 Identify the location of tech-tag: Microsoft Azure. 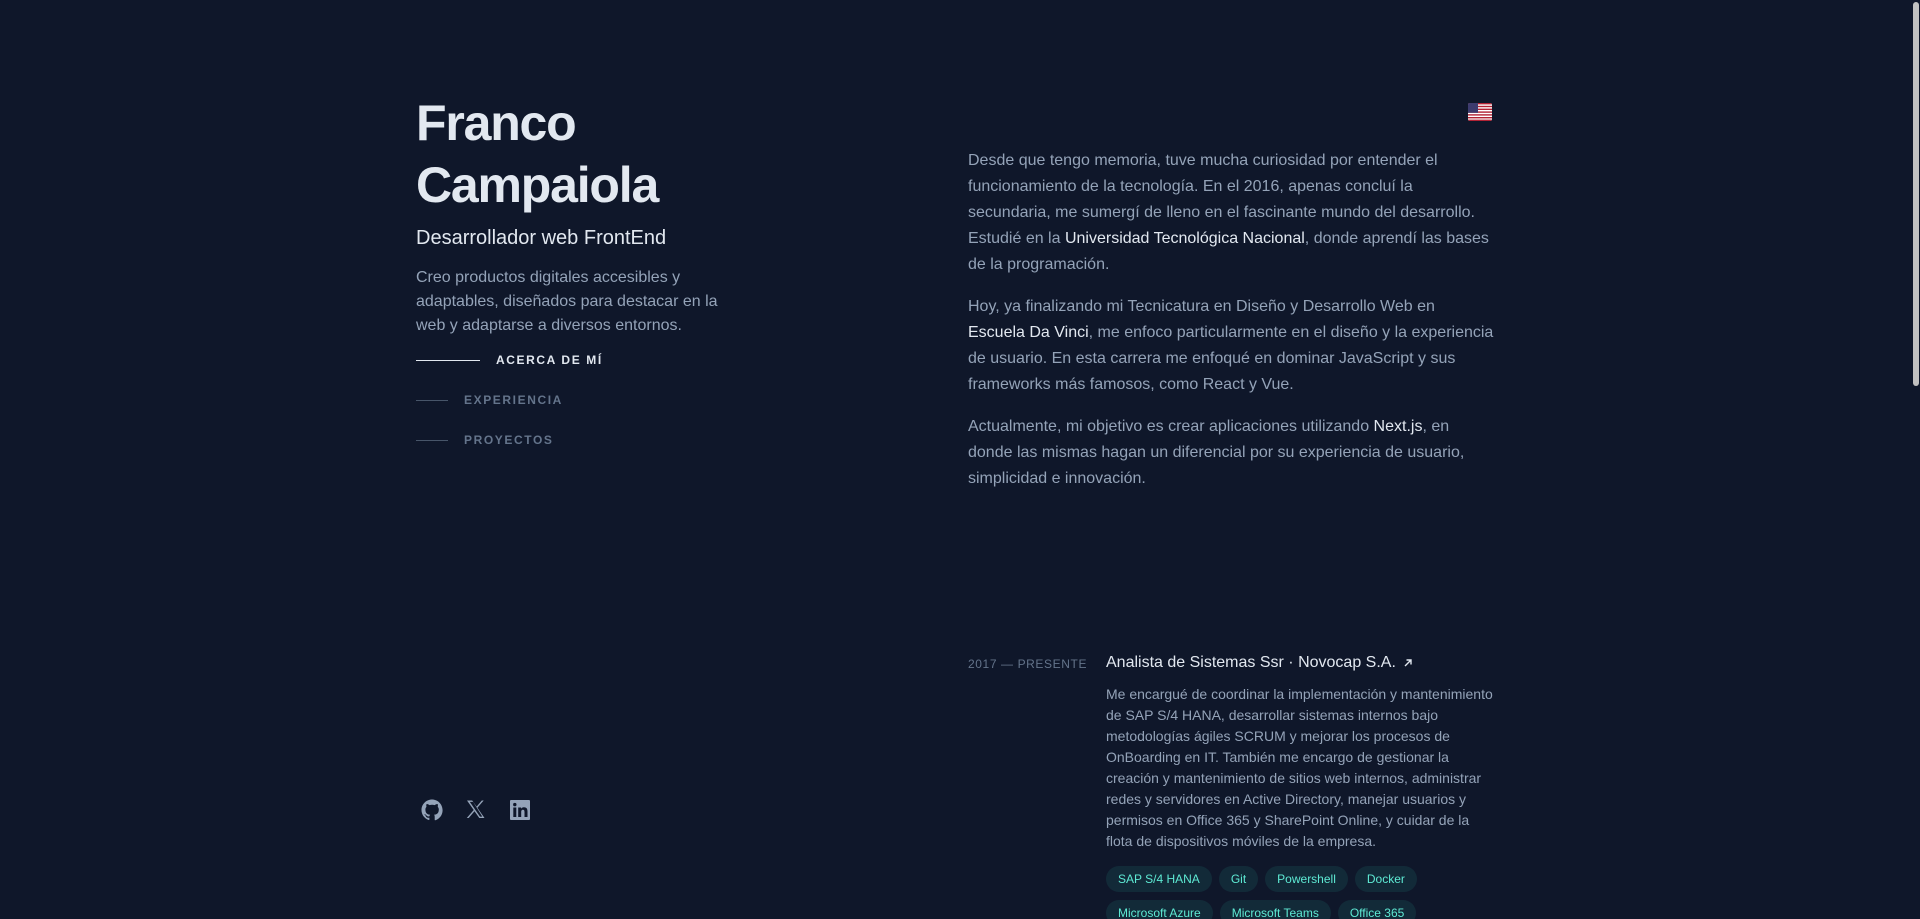
(1159, 909).